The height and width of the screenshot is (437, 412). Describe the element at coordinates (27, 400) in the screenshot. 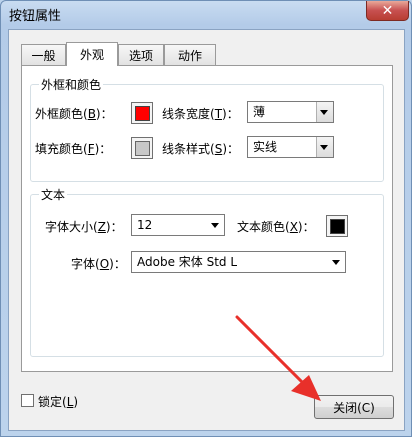

I see `lock-checkbox` at that location.